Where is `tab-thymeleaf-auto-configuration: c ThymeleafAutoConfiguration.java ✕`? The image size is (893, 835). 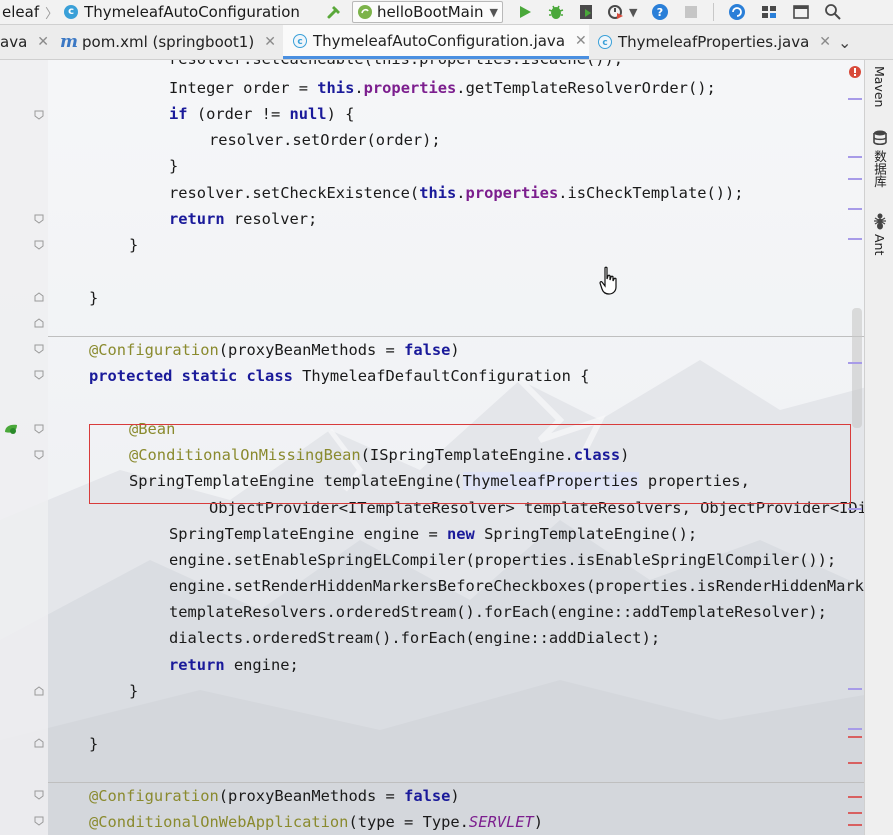
tab-thymeleaf-auto-configuration: c ThymeleafAutoConfiguration.java ✕ is located at coordinates (436, 42).